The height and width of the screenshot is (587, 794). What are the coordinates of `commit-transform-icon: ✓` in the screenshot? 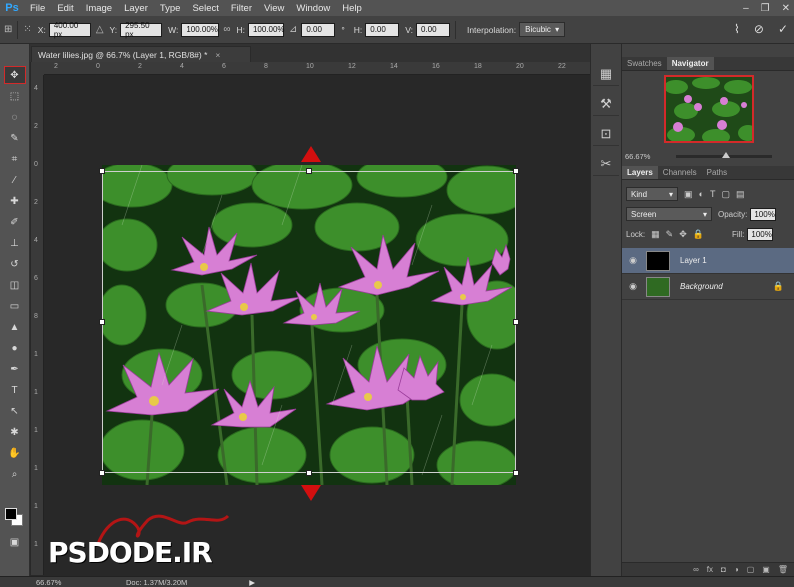 It's located at (783, 29).